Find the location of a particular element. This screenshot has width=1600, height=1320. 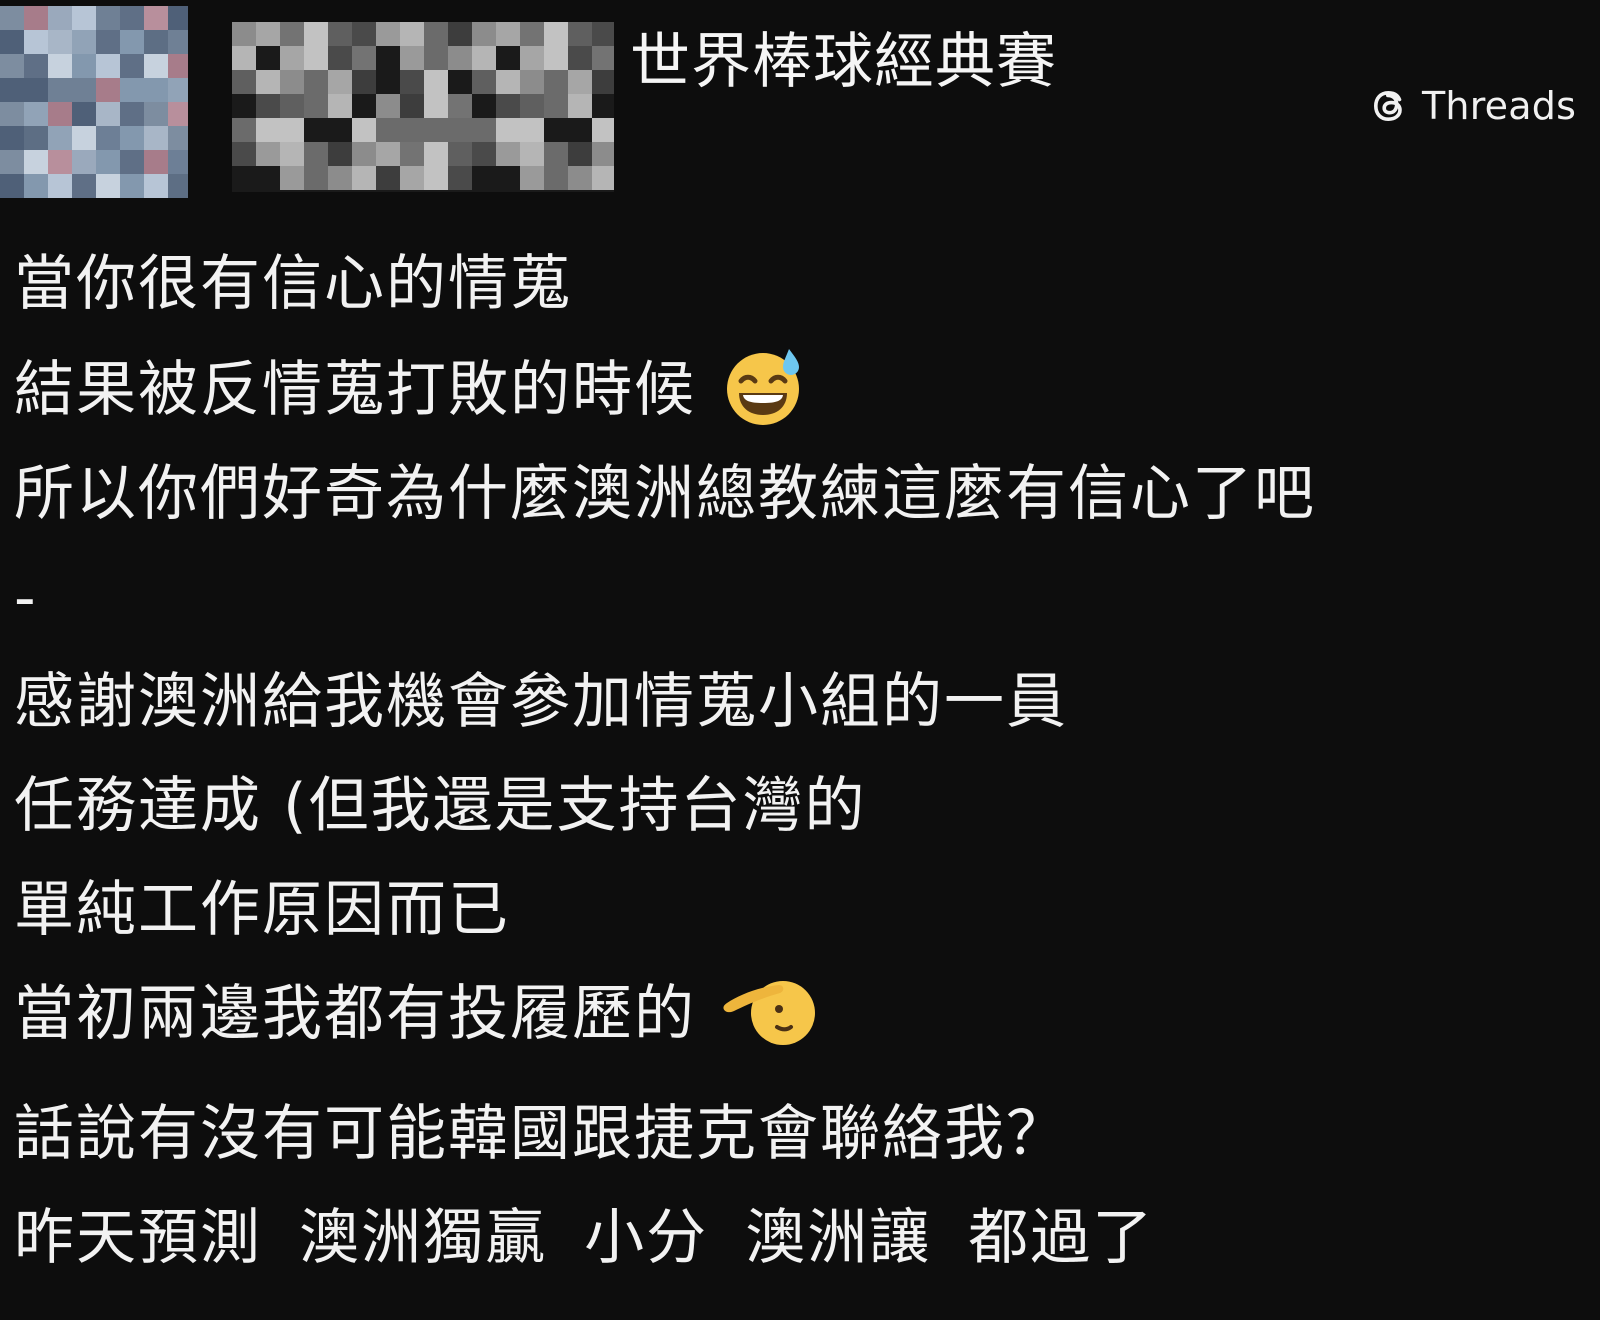

avatar is located at coordinates (94, 102).